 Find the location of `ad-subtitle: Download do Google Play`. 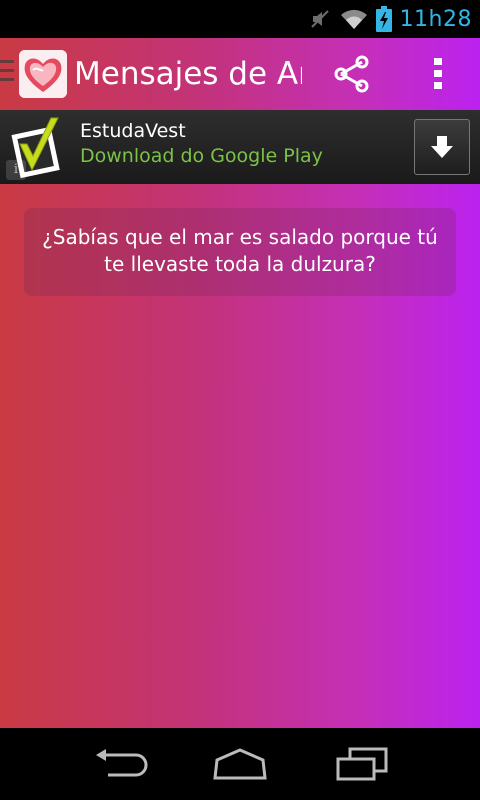

ad-subtitle: Download do Google Play is located at coordinates (201, 156).